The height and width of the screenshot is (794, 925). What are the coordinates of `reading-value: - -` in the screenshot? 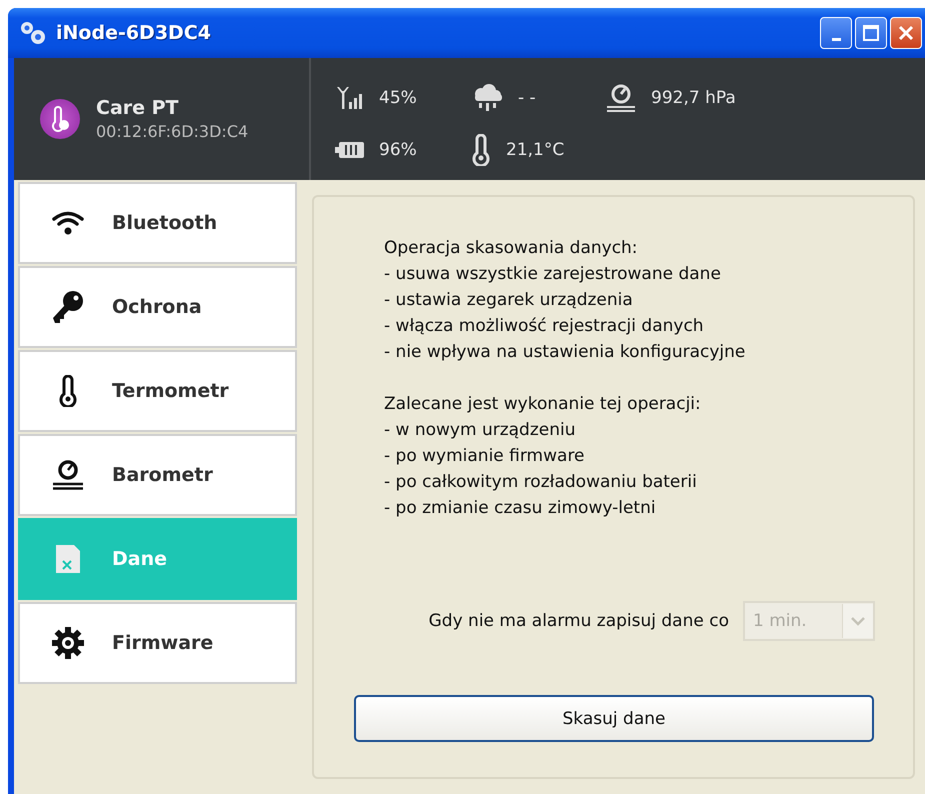 It's located at (527, 98).